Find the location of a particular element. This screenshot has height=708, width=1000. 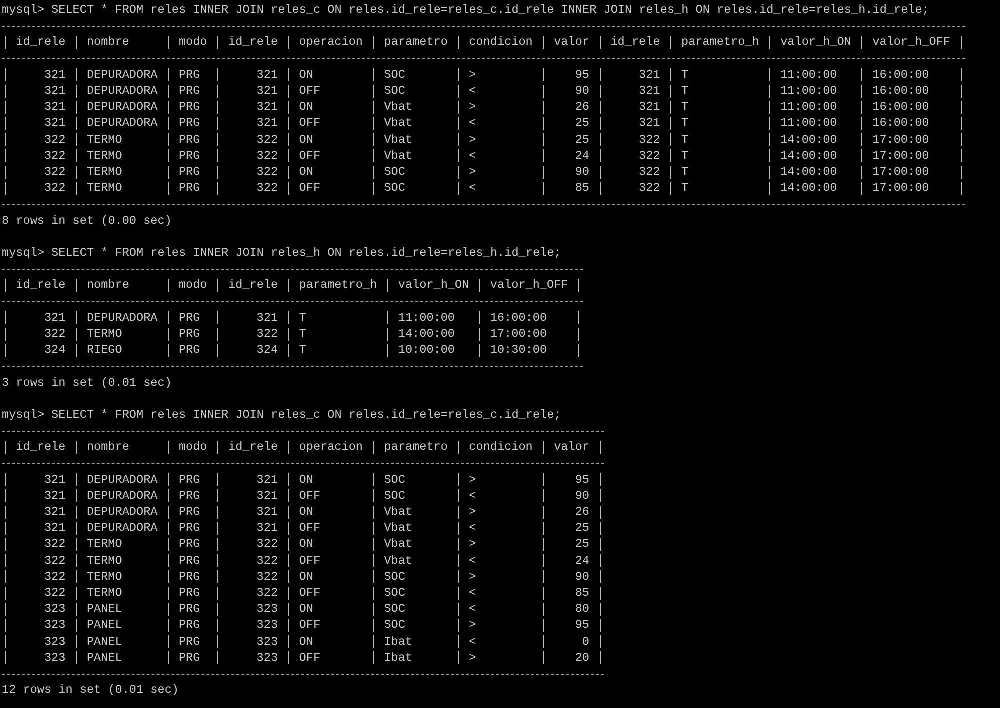

column-header: parametro is located at coordinates (416, 447).